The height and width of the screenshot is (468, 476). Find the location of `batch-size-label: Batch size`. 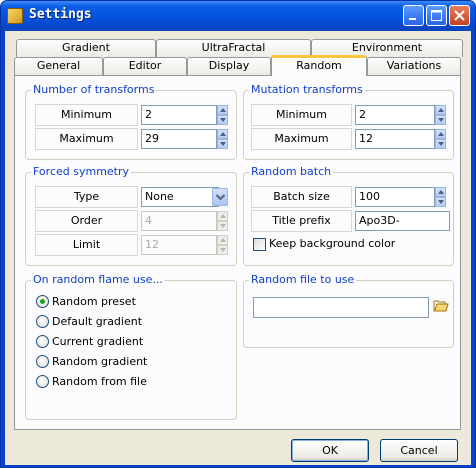

batch-size-label: Batch size is located at coordinates (301, 197).